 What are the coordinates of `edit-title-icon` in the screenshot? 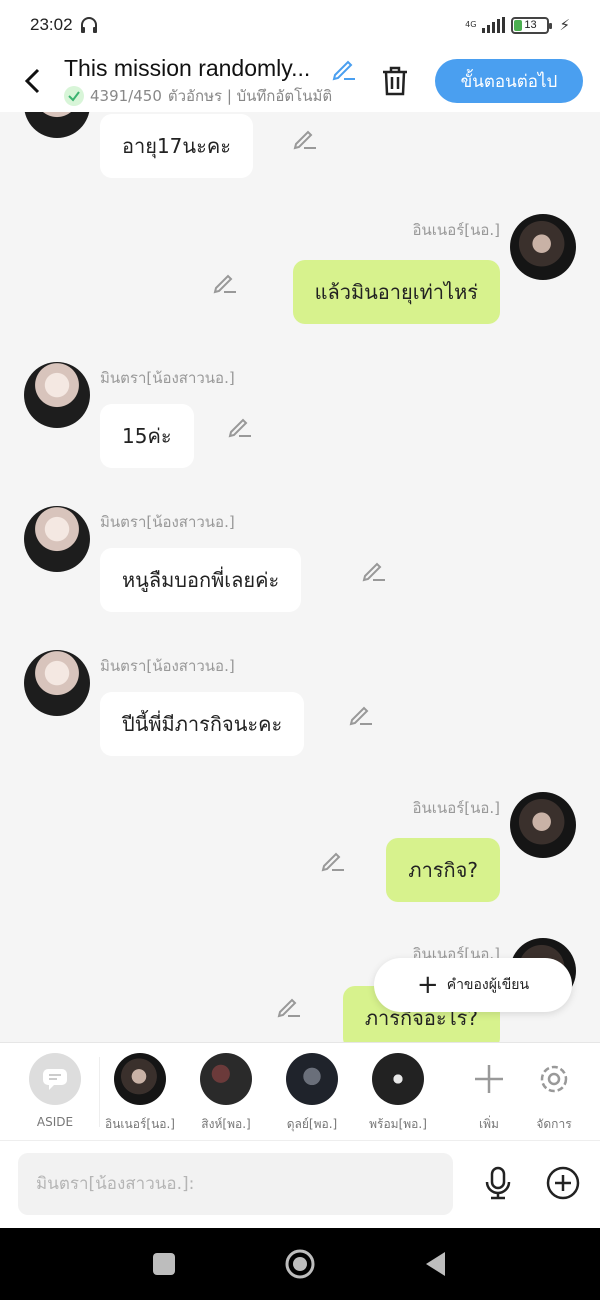 It's located at (344, 68).